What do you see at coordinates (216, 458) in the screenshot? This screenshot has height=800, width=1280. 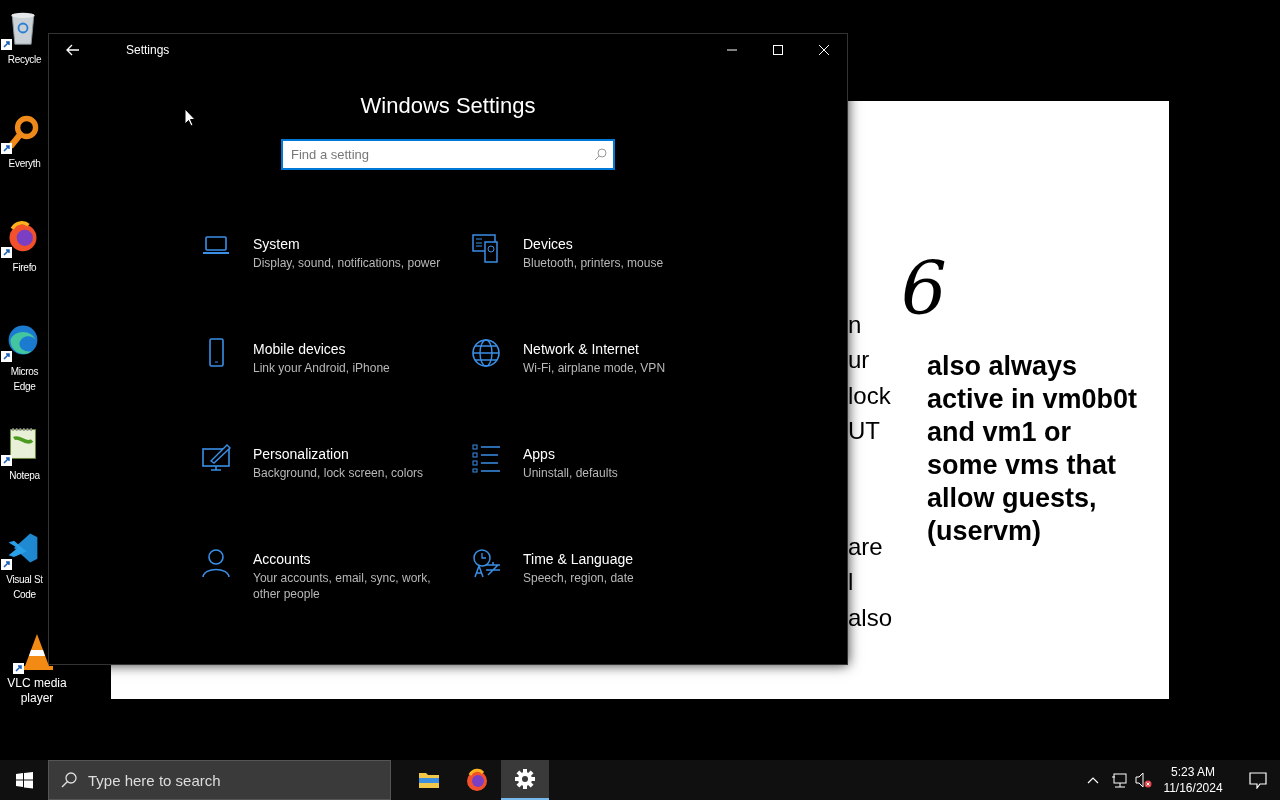 I see `monitor-brush-icon` at bounding box center [216, 458].